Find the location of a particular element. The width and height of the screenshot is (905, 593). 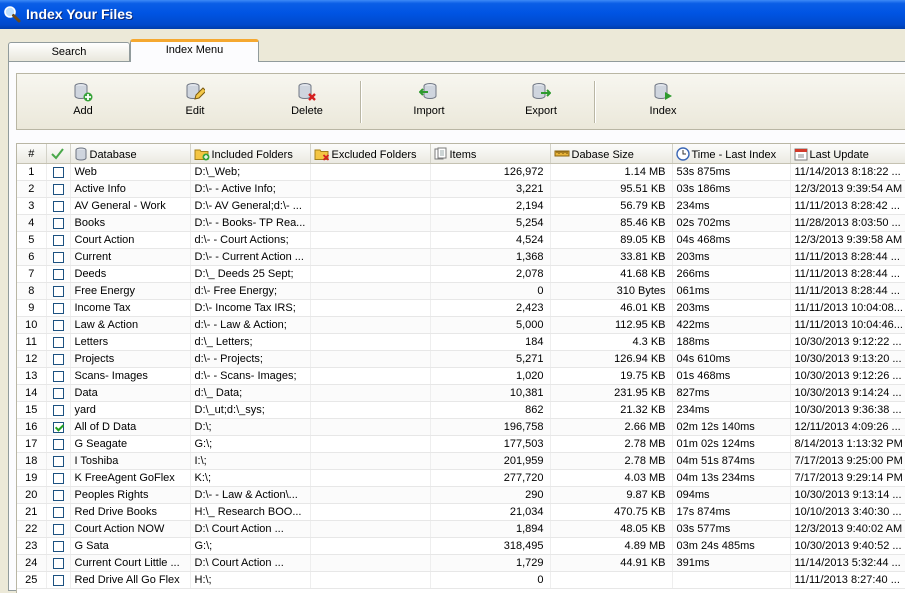

edit-button: Edit is located at coordinates (195, 102).